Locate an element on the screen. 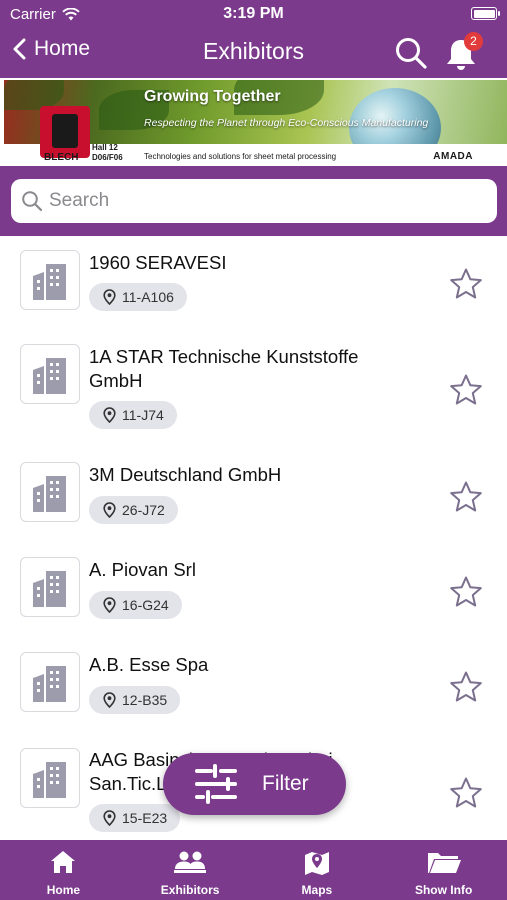 The image size is (507, 900). tab-label: Exhibitors is located at coordinates (190, 890).